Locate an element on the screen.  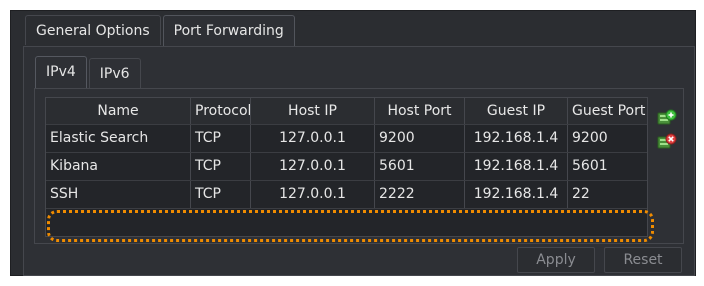
highlight-annotation is located at coordinates (350, 226).